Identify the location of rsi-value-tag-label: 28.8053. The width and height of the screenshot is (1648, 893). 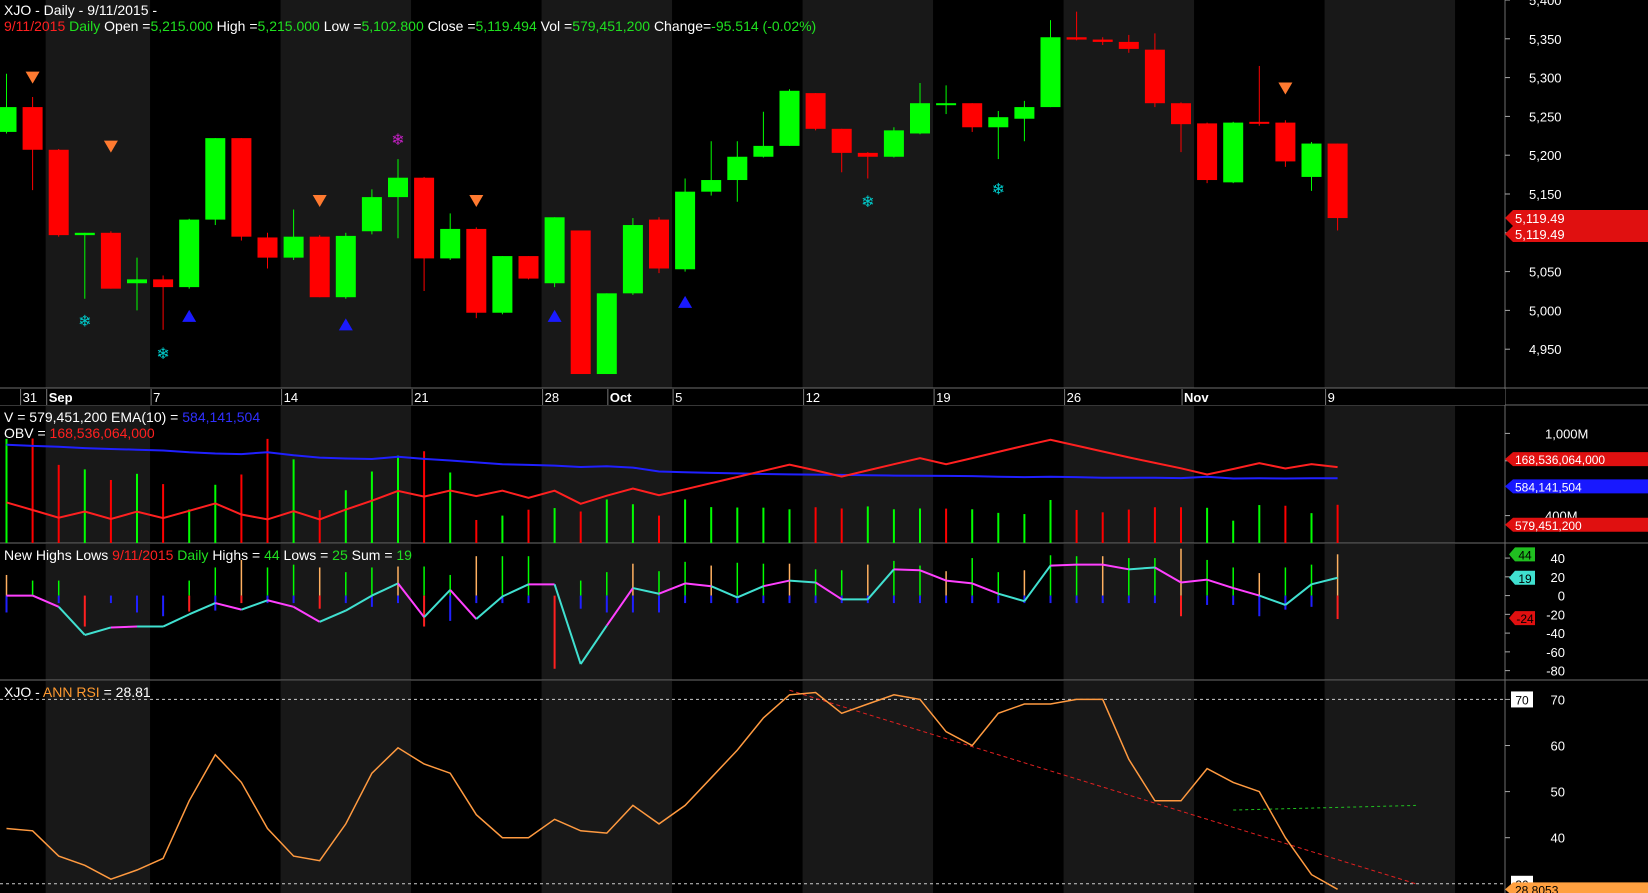
(1537, 888).